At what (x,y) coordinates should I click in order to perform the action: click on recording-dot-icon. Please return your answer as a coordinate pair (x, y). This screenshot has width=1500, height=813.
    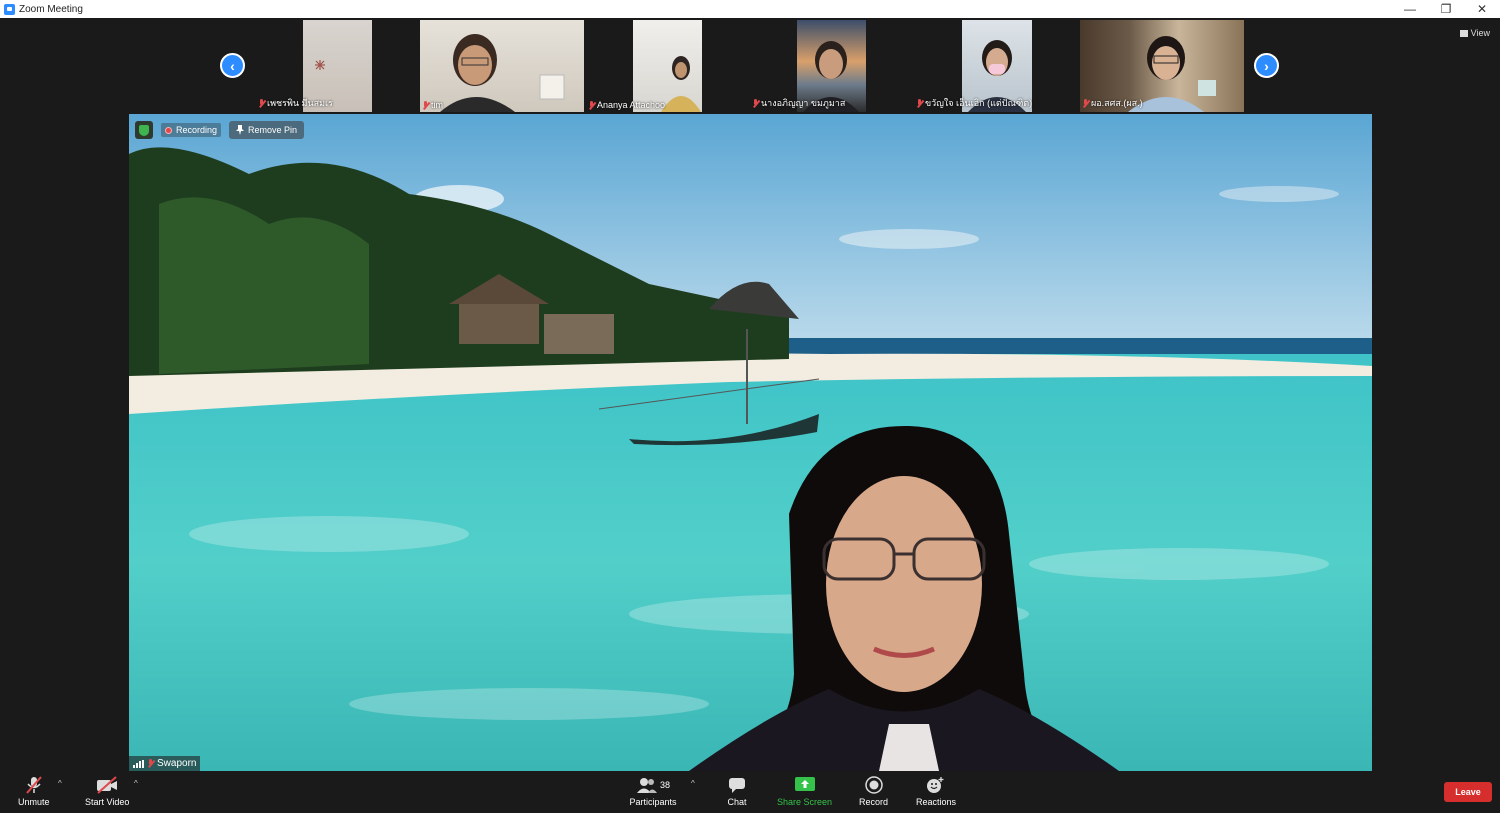
    Looking at the image, I should click on (168, 130).